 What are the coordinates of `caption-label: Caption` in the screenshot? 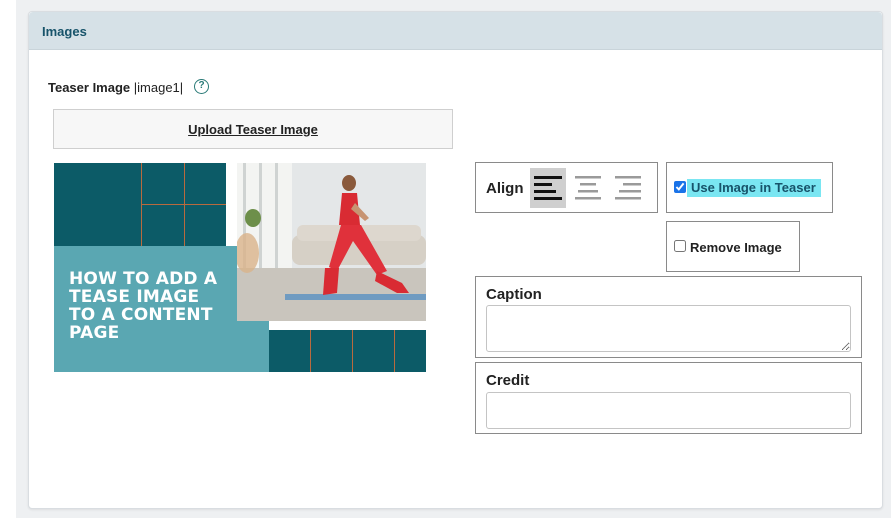 It's located at (514, 294).